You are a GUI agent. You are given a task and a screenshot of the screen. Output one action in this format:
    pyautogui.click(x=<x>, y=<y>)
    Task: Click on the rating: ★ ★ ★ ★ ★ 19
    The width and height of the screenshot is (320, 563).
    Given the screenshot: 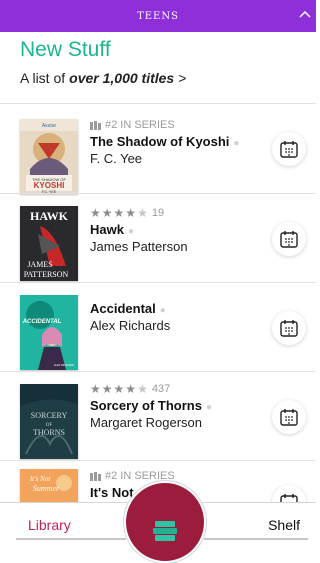 What is the action you would take?
    pyautogui.click(x=180, y=213)
    